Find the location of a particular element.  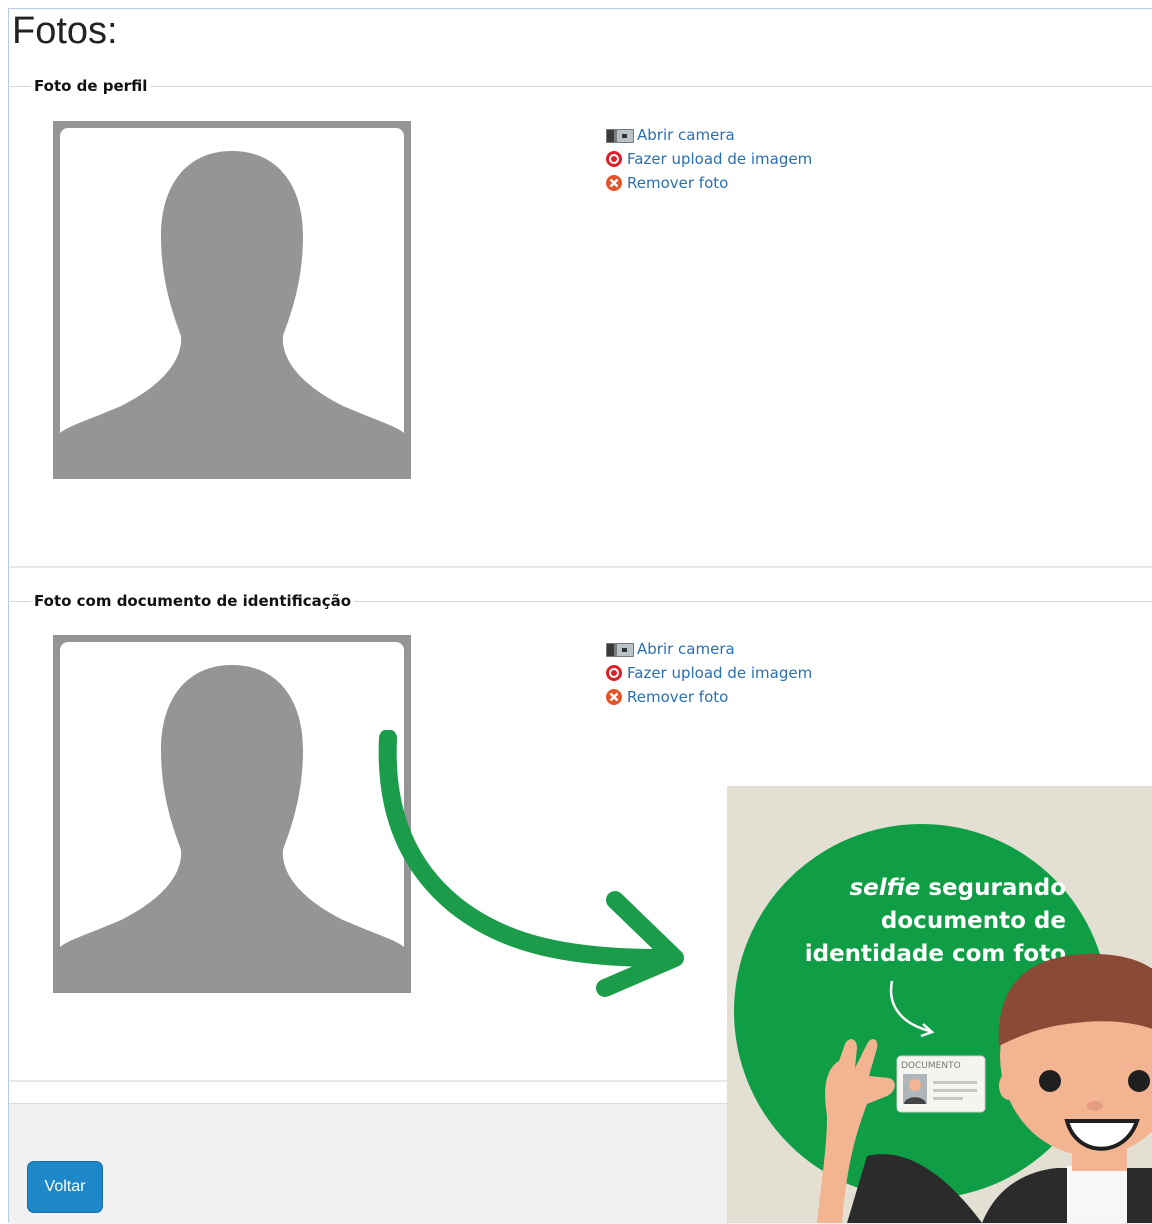

section-legend-id-document: Foto com documento de identificação is located at coordinates (193, 601).